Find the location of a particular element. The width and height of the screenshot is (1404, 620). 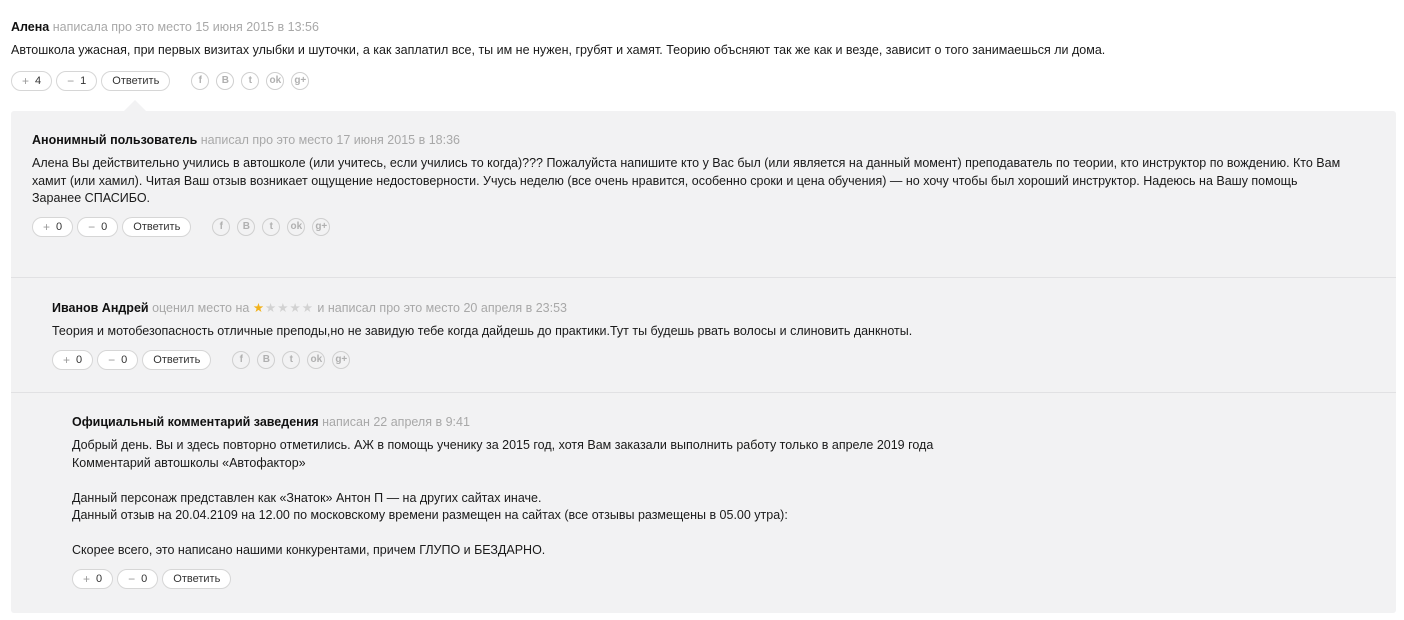

thread-pointer is located at coordinates (135, 105).